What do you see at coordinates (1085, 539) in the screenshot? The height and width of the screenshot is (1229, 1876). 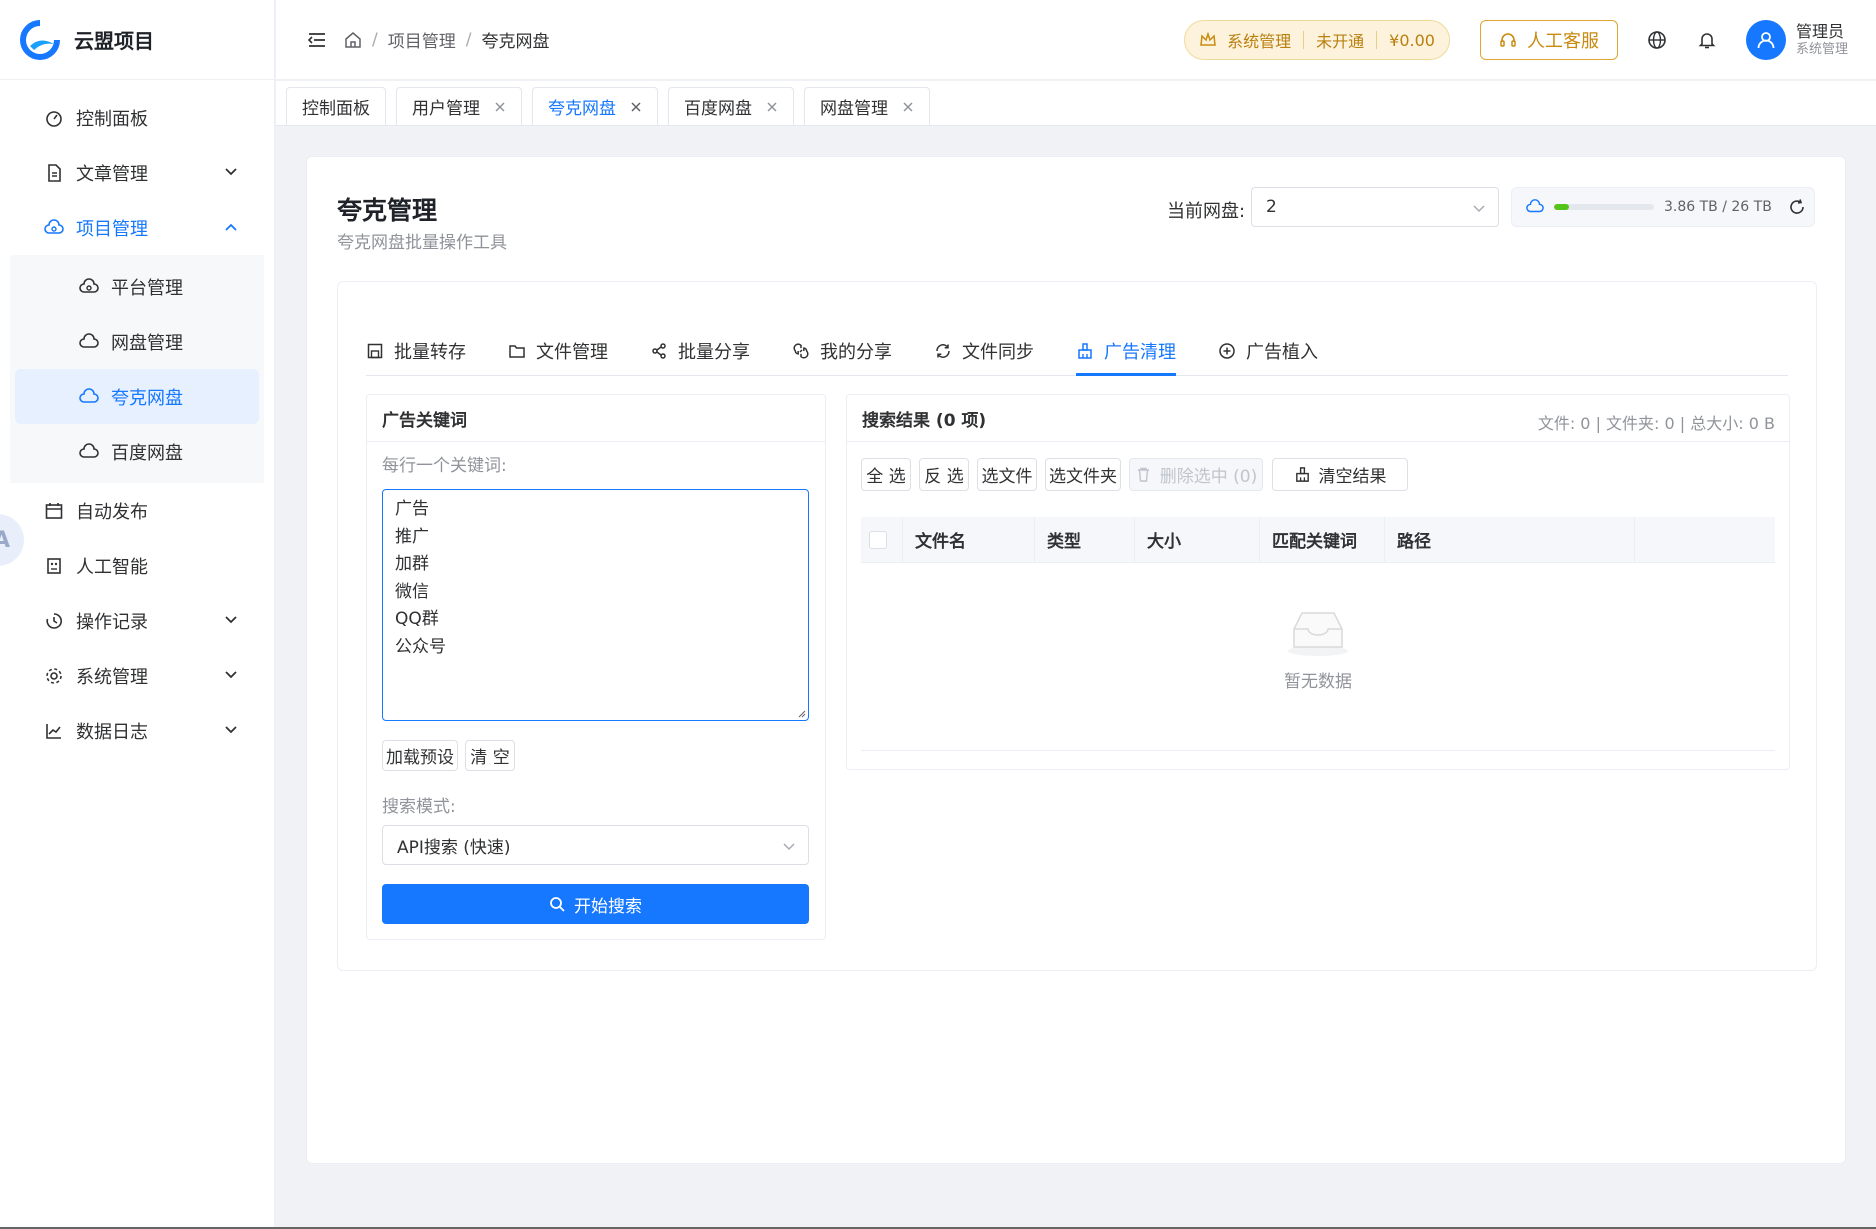 I see `th-type: 类型` at bounding box center [1085, 539].